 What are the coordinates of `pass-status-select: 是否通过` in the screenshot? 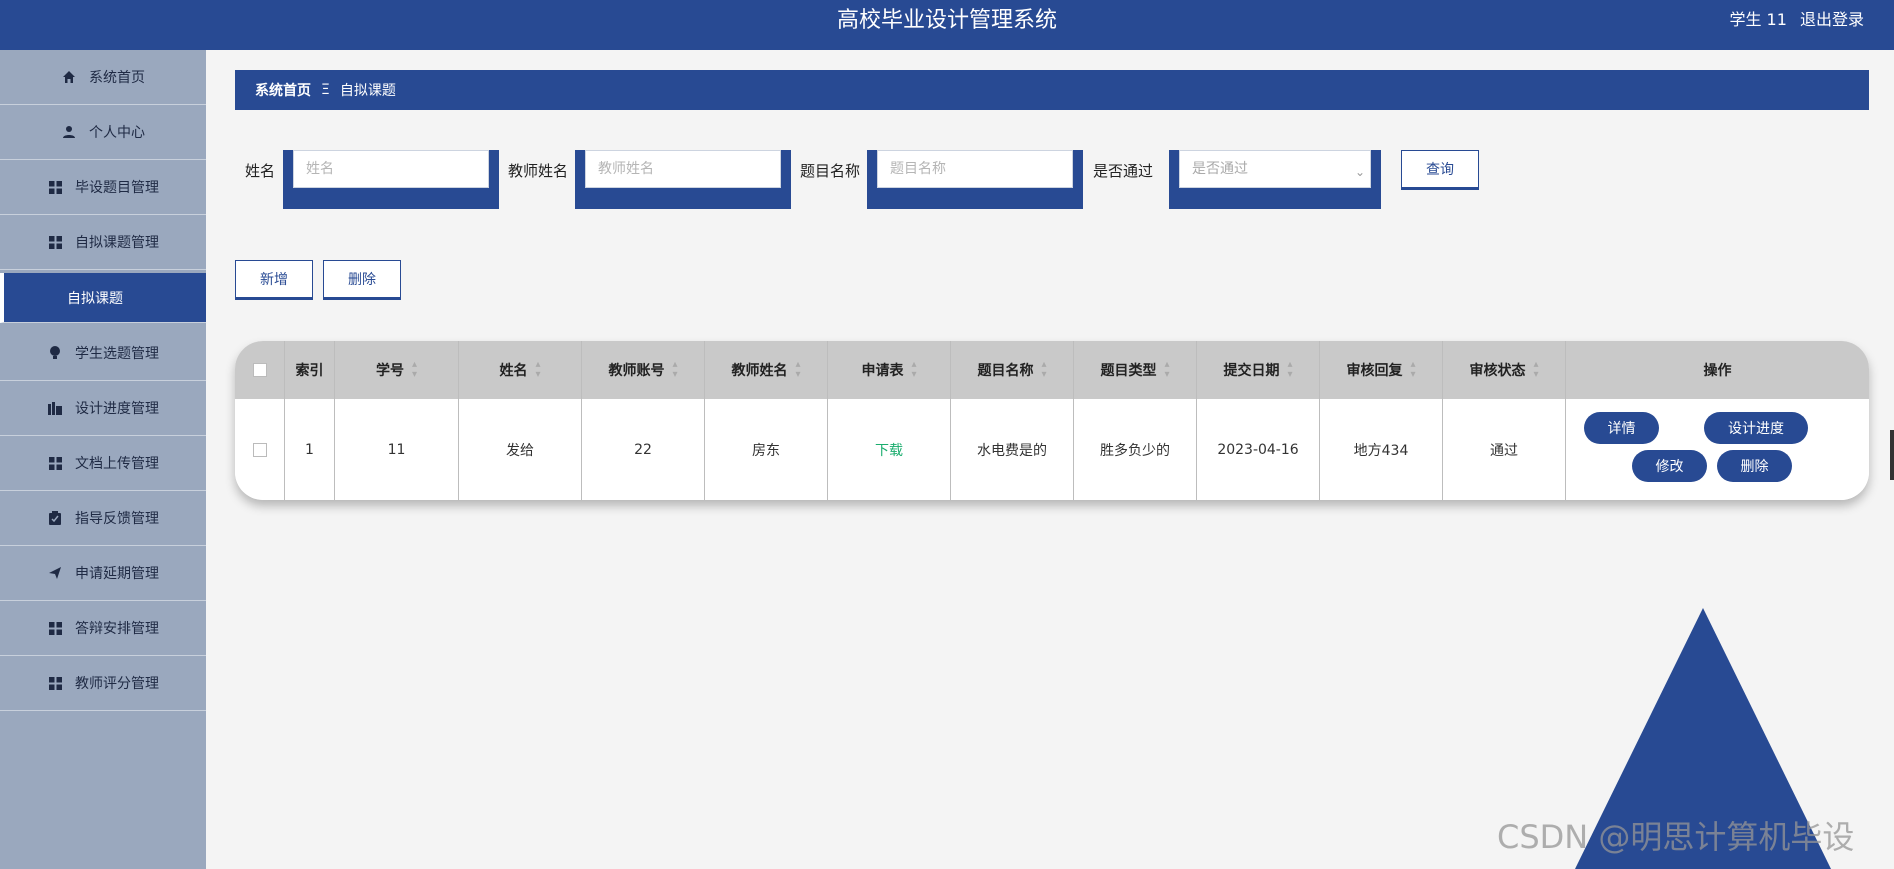 It's located at (1275, 169).